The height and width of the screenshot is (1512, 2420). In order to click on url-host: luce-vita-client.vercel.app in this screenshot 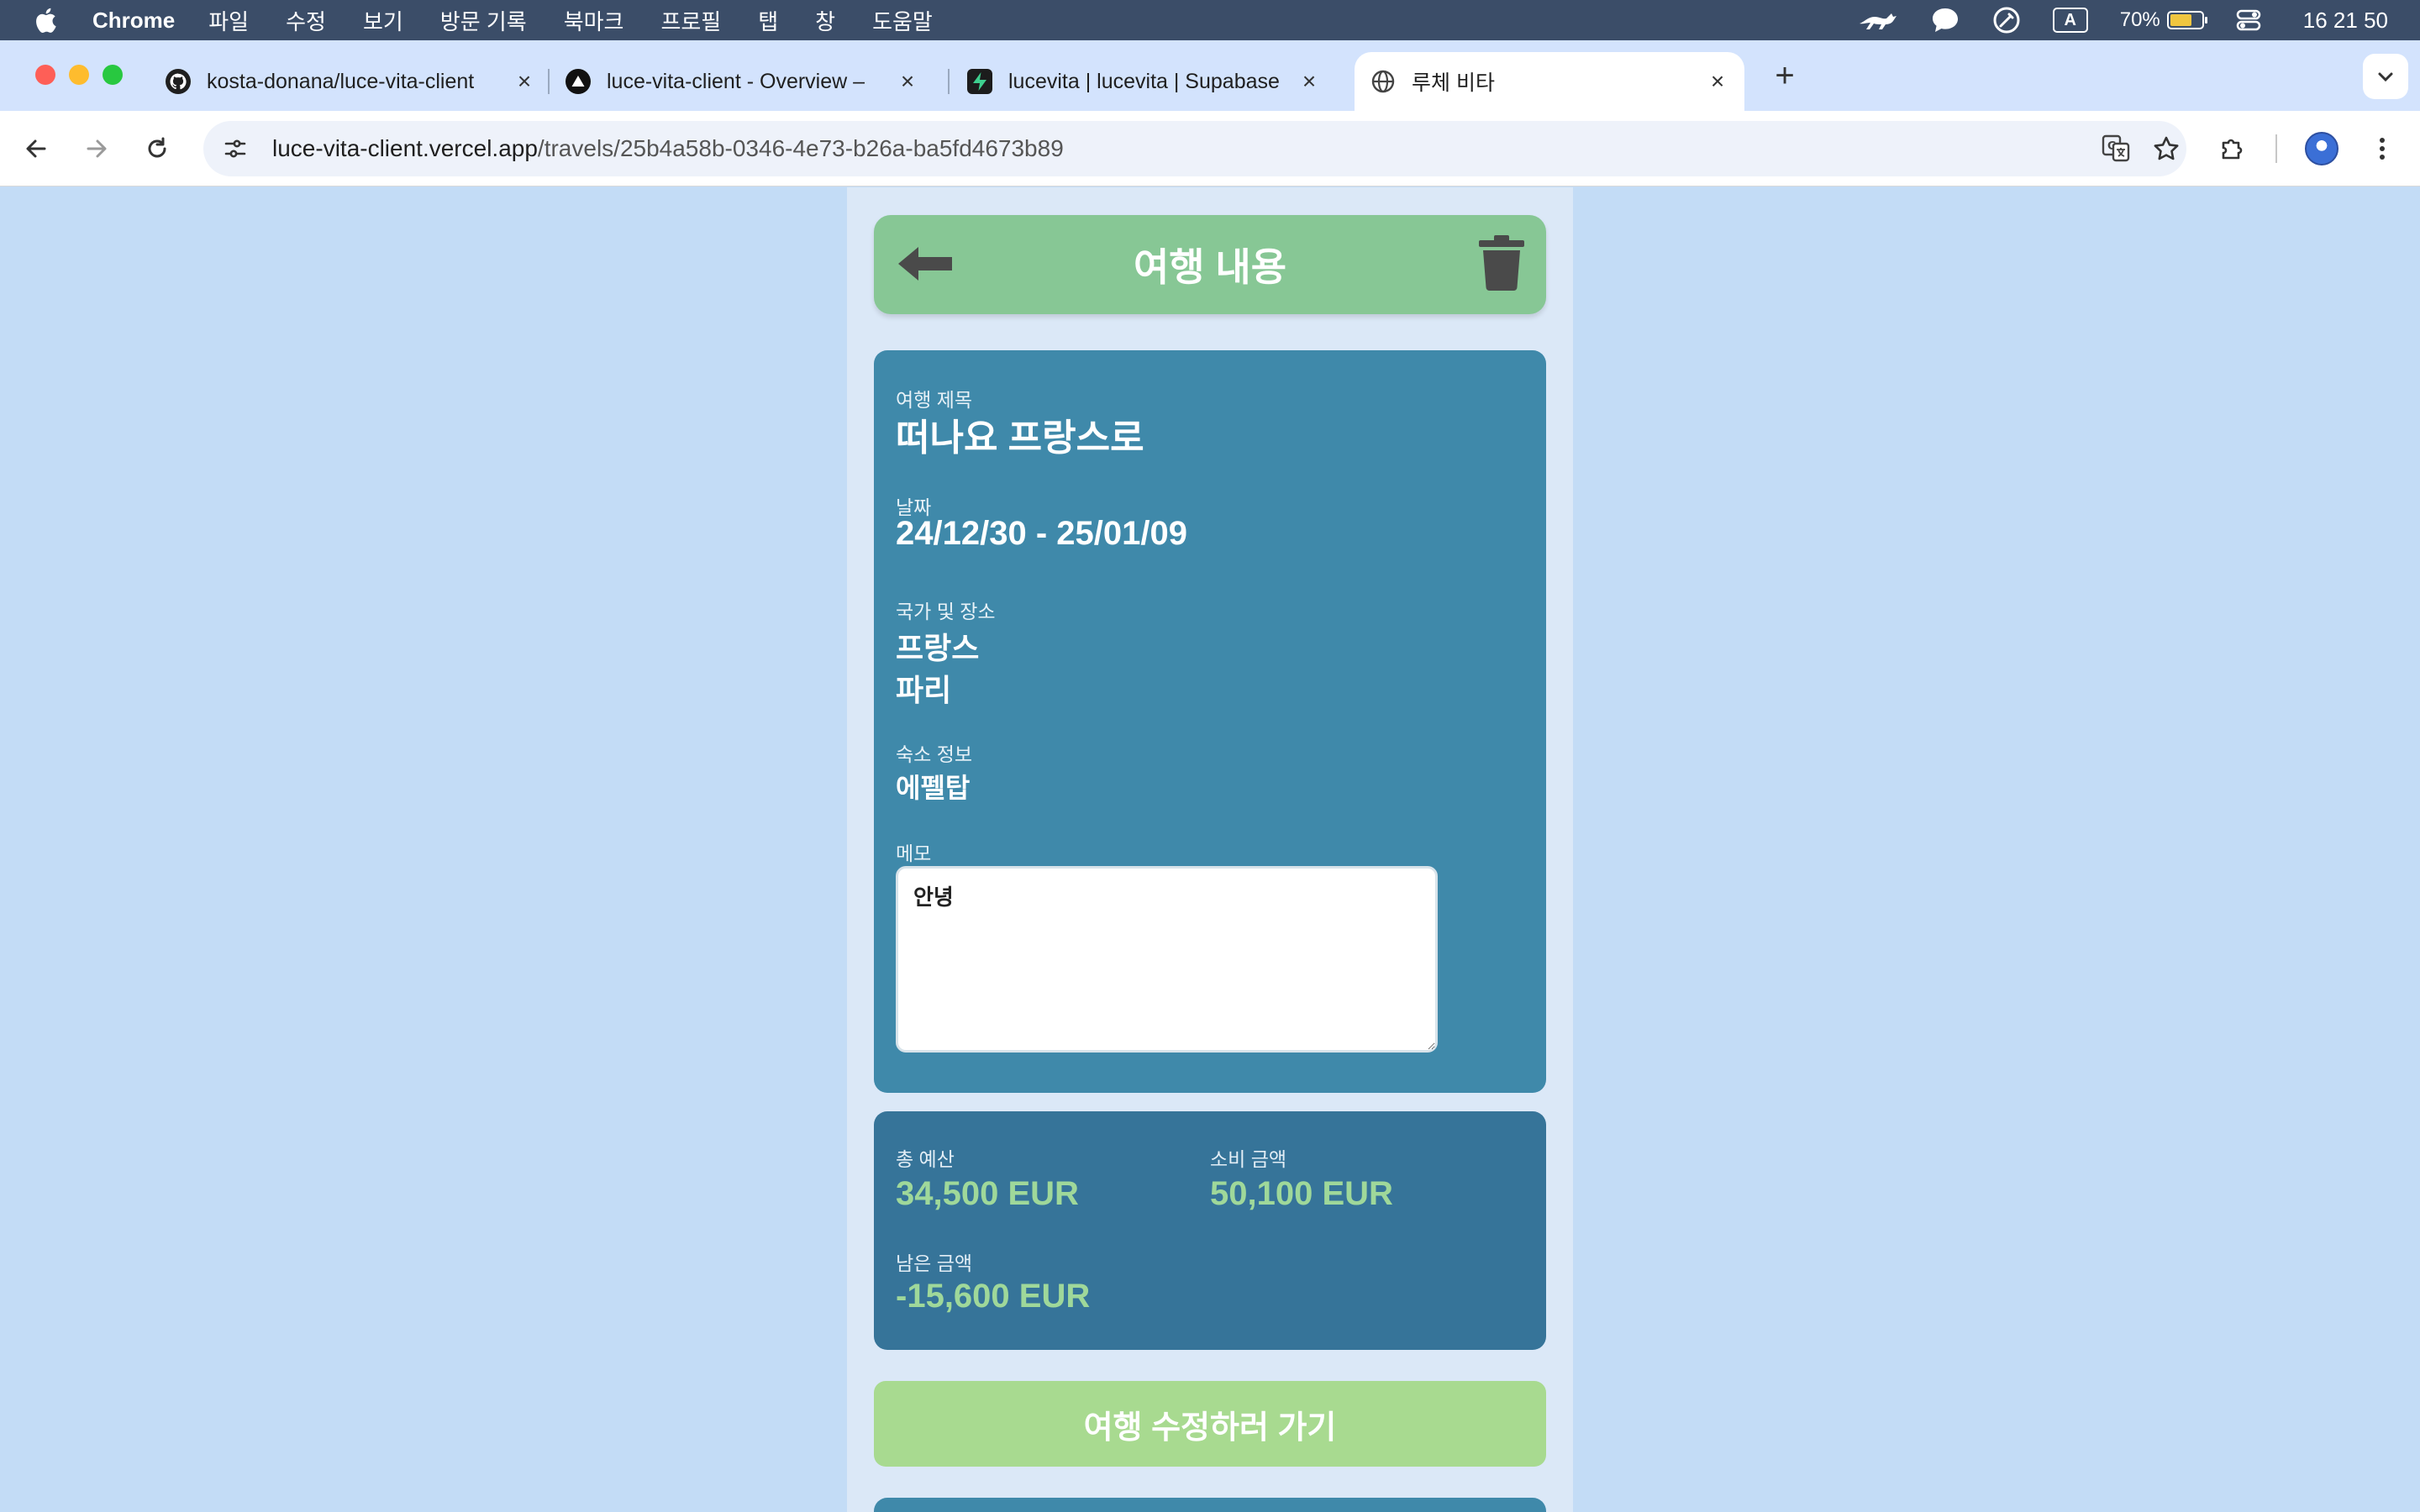, I will do `click(405, 148)`.